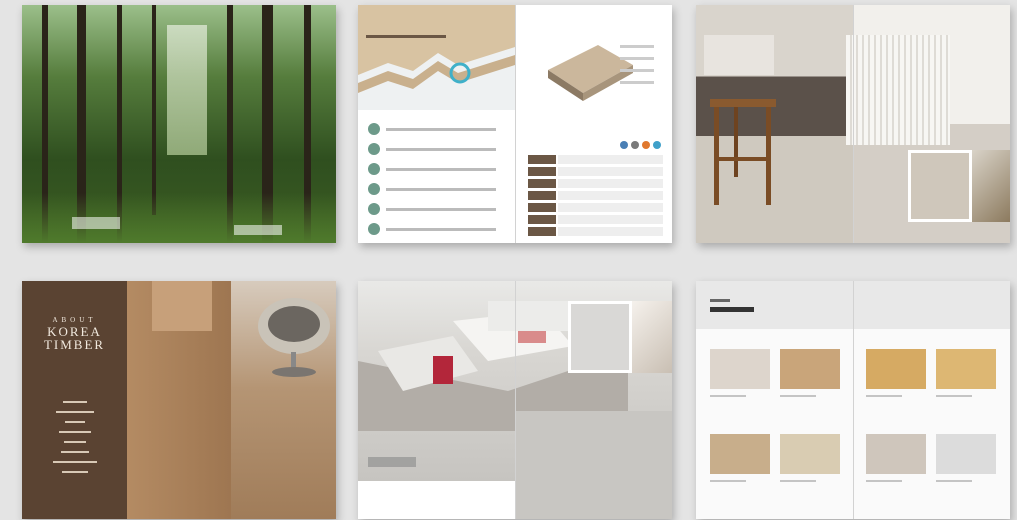  I want to click on brochure-spread-interior-stool, so click(853, 124).